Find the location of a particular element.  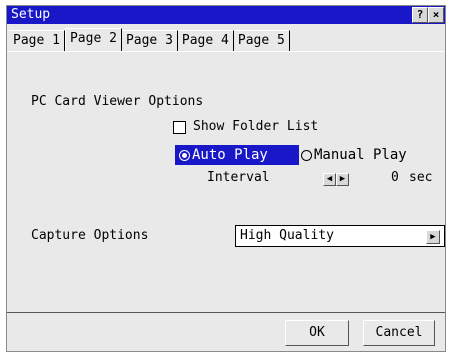

dropdown-arrow-icon: ▶ is located at coordinates (433, 237).